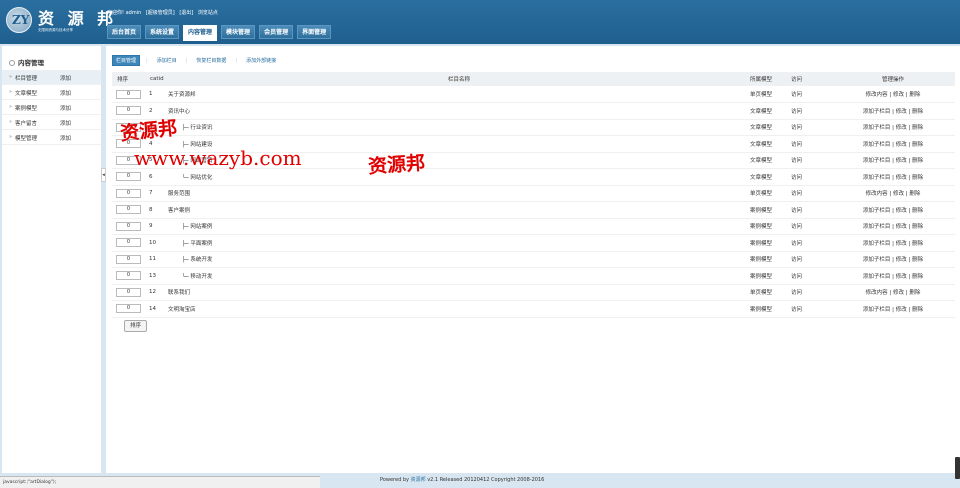 Image resolution: width=960 pixels, height=488 pixels. What do you see at coordinates (276, 32) in the screenshot?
I see `nav-tab-members: 会员管理` at bounding box center [276, 32].